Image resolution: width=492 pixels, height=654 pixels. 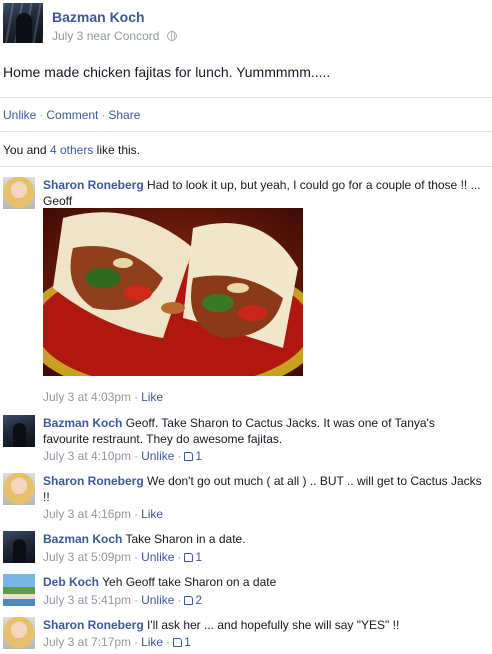 I want to click on likes-prefix: You and, so click(x=25, y=150).